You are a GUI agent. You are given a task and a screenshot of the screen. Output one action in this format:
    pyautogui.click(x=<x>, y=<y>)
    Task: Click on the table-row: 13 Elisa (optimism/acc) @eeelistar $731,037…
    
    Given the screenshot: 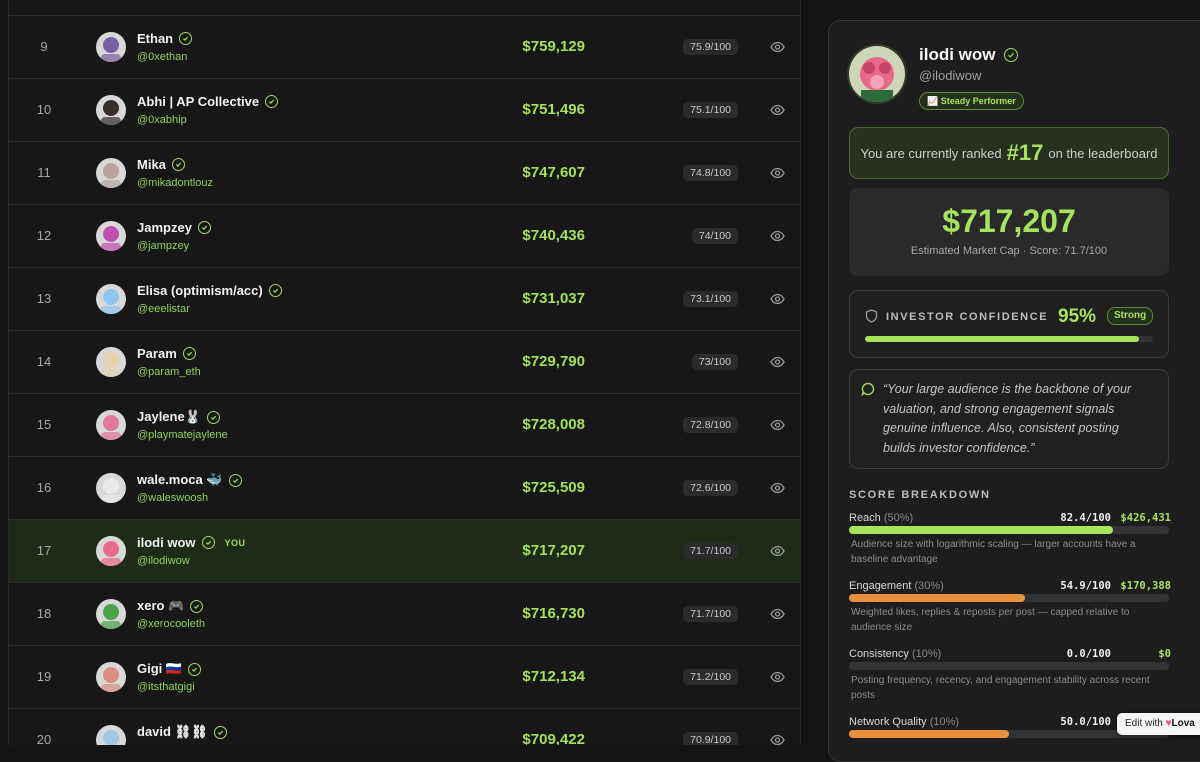 What is the action you would take?
    pyautogui.click(x=404, y=298)
    